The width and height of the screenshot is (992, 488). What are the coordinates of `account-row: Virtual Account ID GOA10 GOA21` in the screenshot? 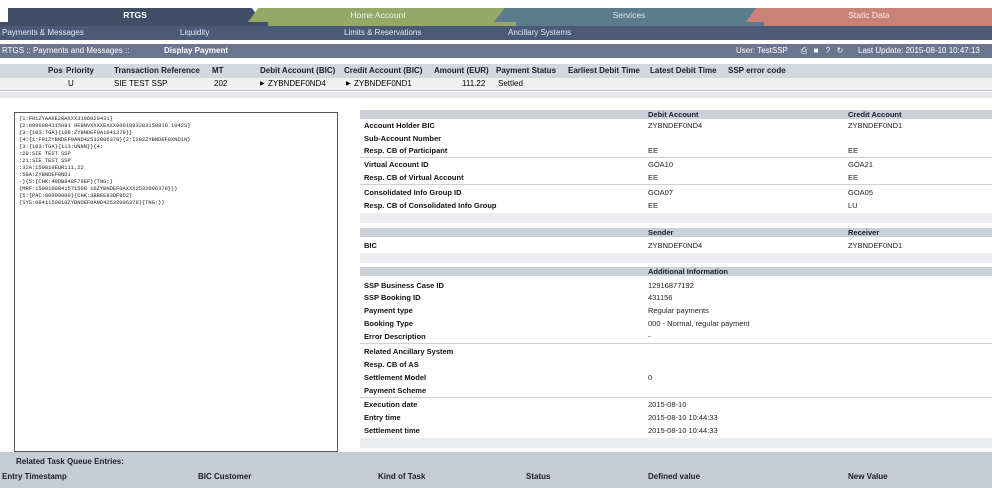 It's located at (676, 164).